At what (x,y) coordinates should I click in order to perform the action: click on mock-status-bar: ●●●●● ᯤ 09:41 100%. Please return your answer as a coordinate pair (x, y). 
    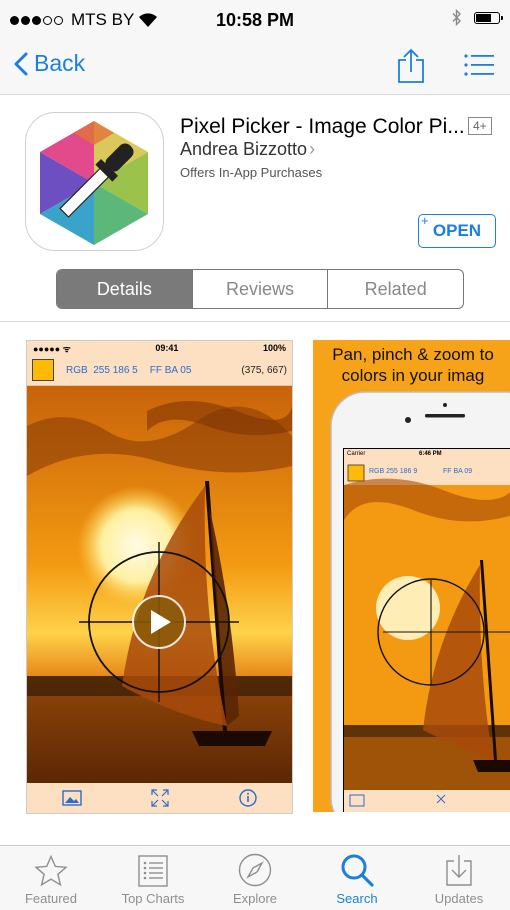
    Looking at the image, I should click on (159, 348).